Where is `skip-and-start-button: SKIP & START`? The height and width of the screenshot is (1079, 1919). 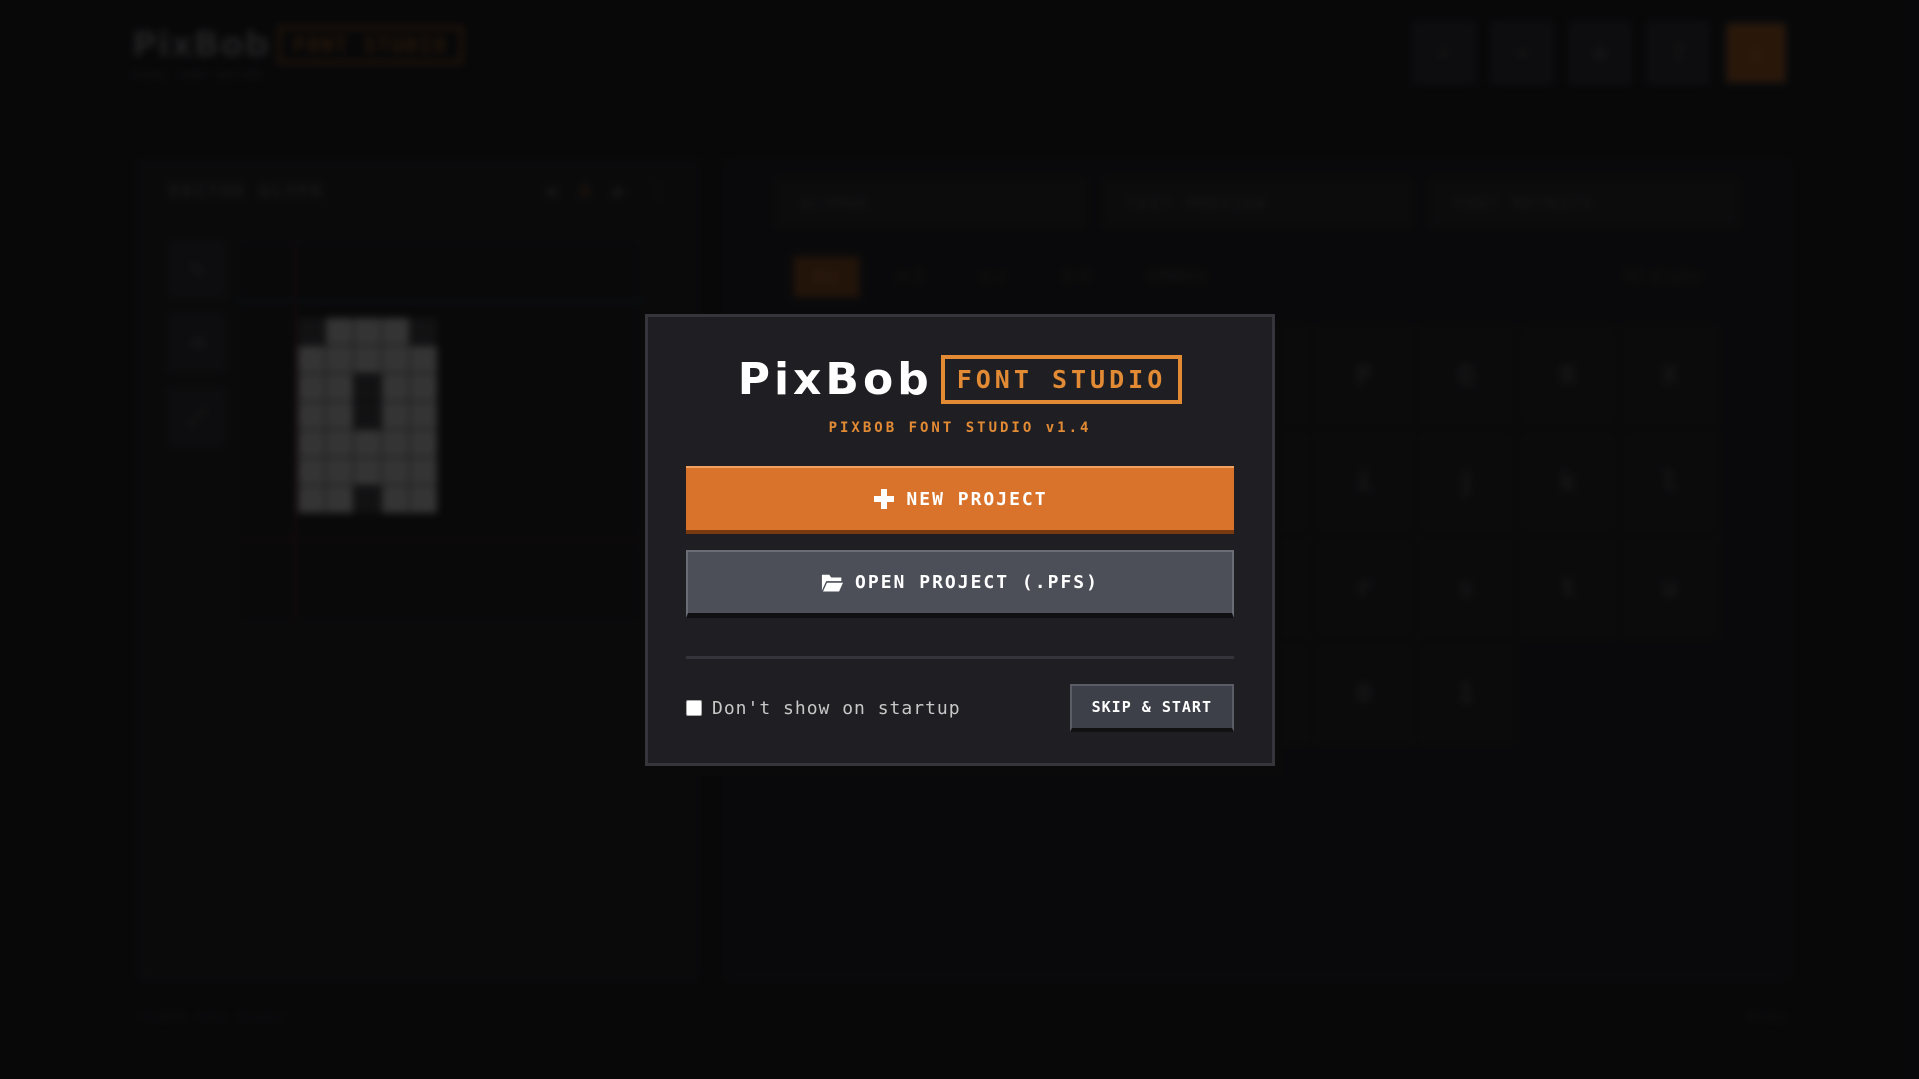 skip-and-start-button: SKIP & START is located at coordinates (1151, 708).